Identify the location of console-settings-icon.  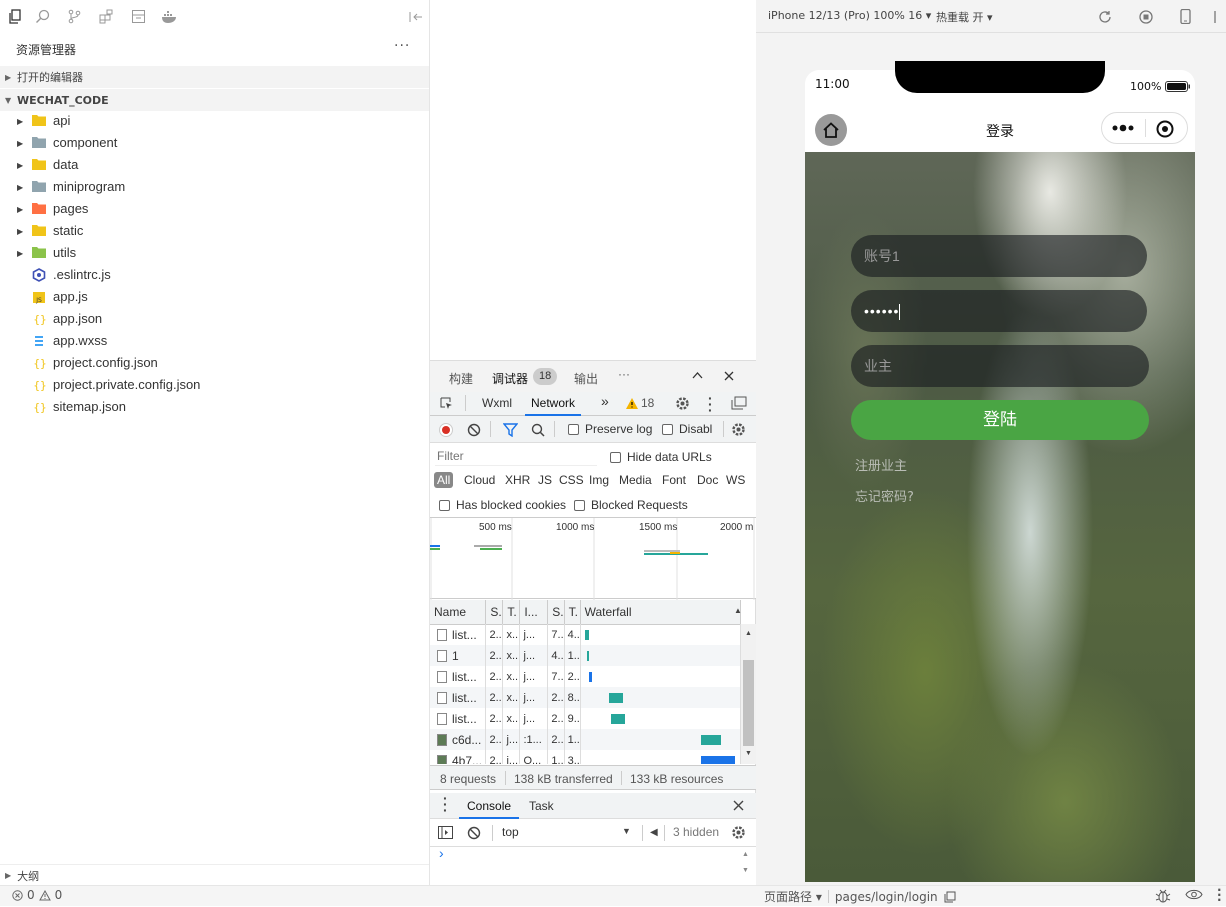
(738, 832).